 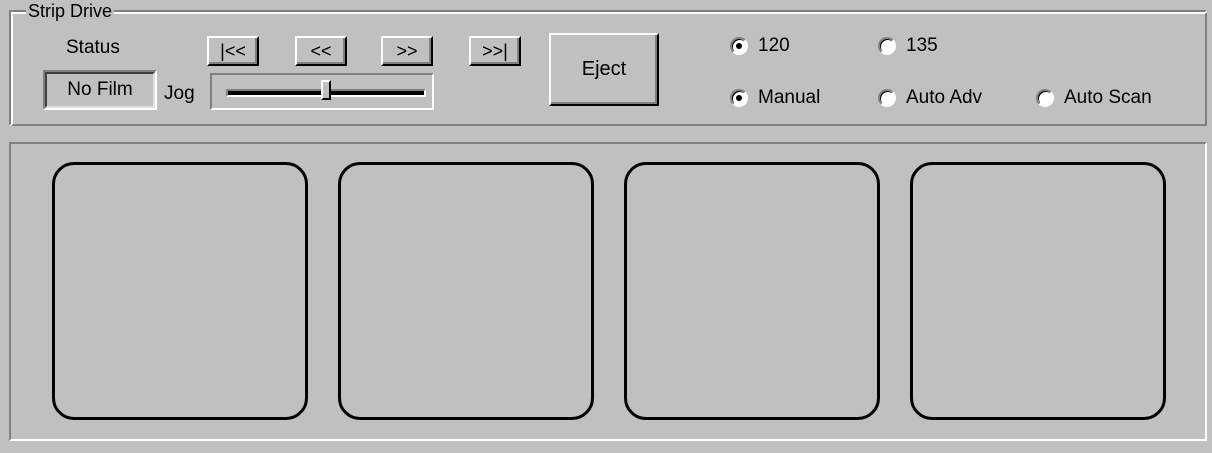 I want to click on jog-slider, so click(x=322, y=91).